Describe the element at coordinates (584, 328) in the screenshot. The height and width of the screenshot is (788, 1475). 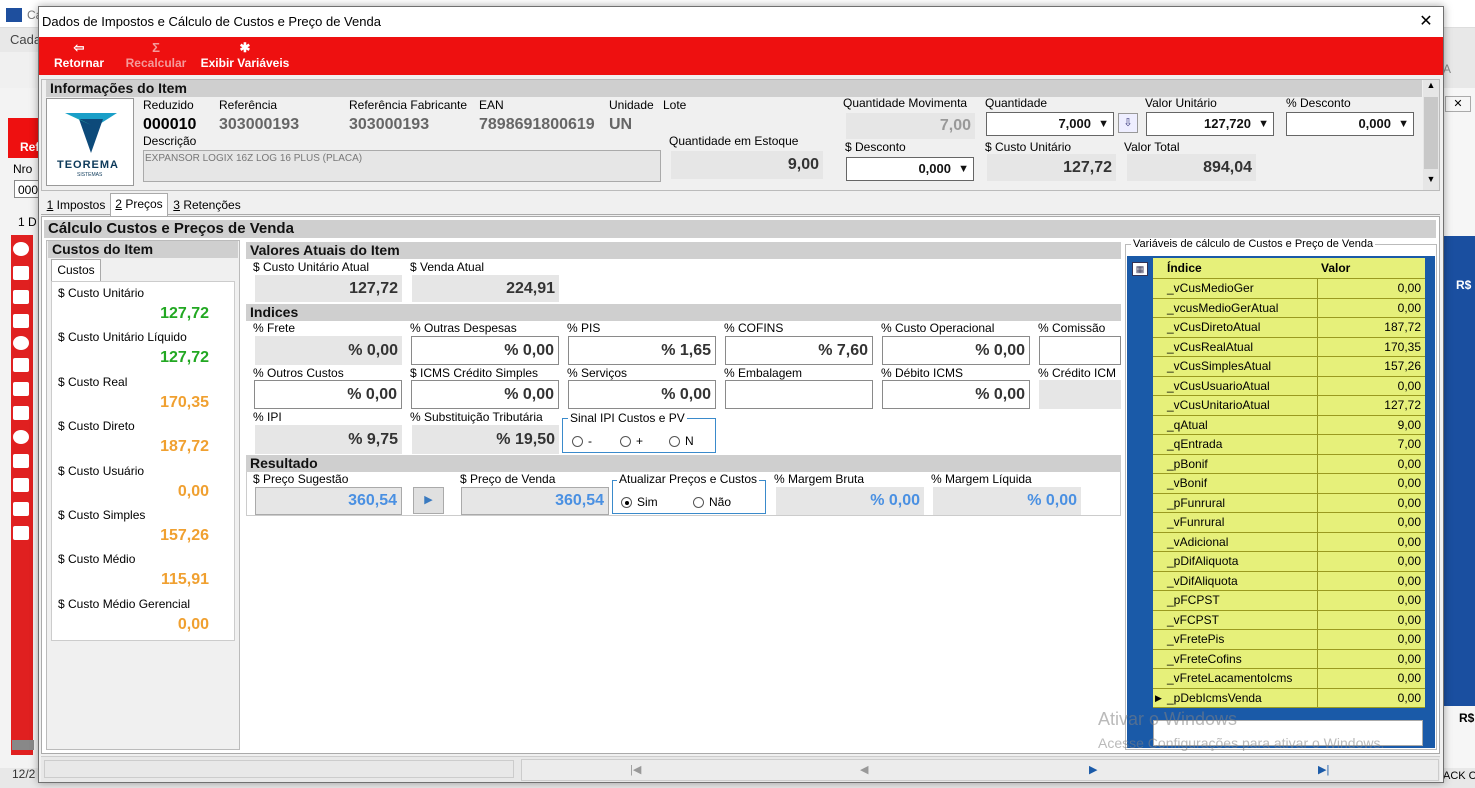
I see `pis-label: % PIS` at that location.